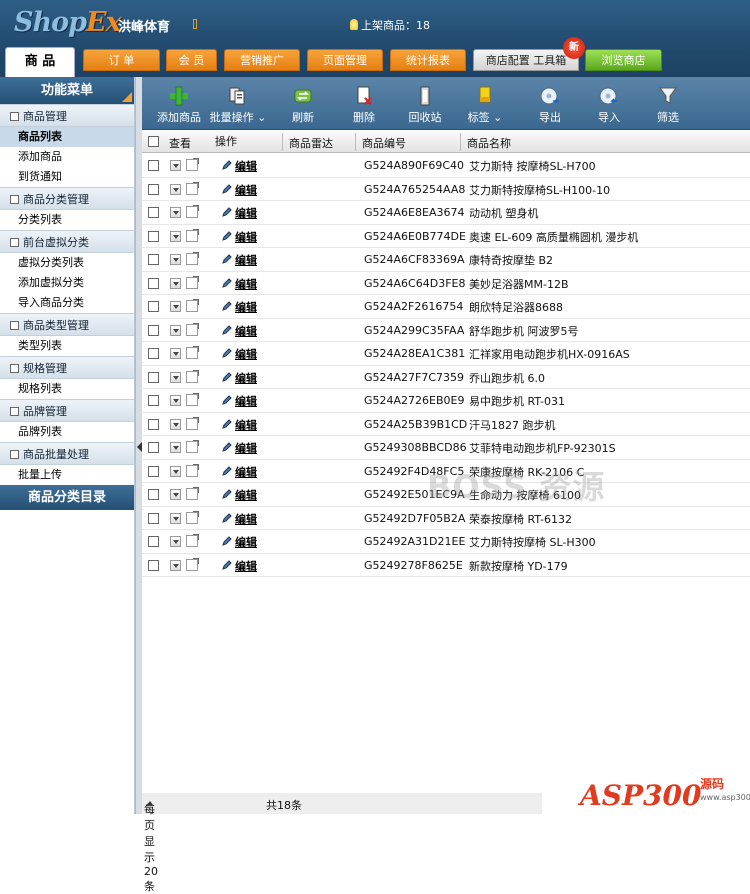 This screenshot has width=750, height=894. Describe the element at coordinates (542, 448) in the screenshot. I see `product-name: 艾菲特电动跑步机FP-92301S` at that location.